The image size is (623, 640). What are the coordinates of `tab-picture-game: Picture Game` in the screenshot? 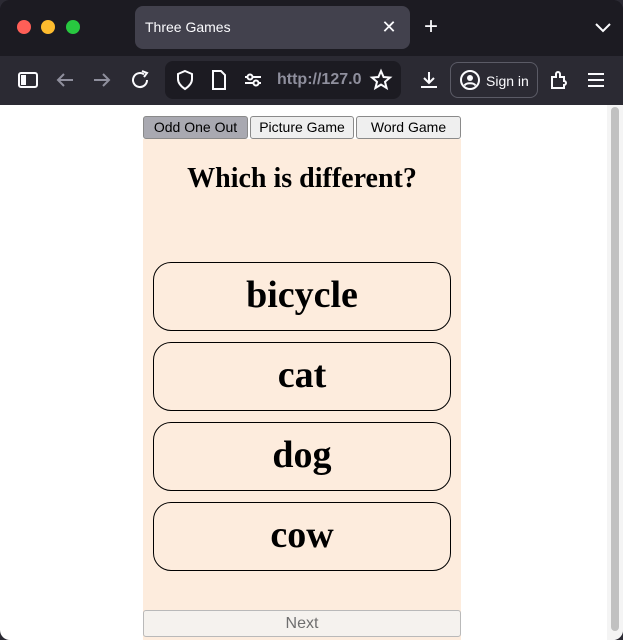 It's located at (302, 127).